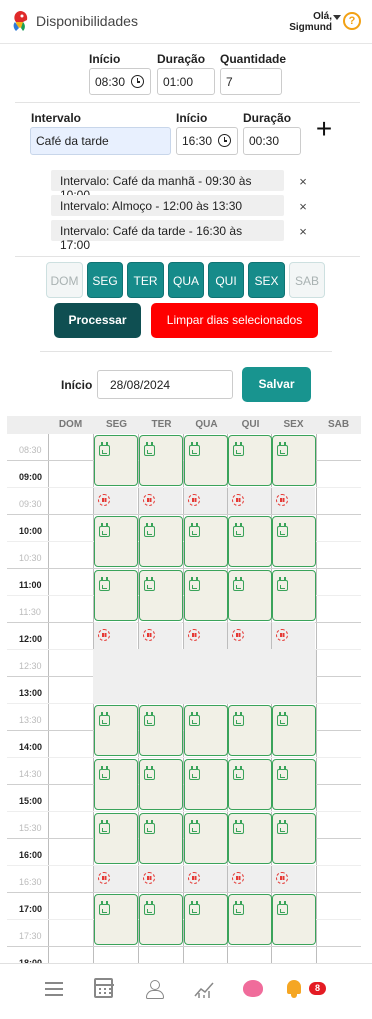 Image resolution: width=372 pixels, height=1019 pixels. I want to click on start-date-input: 28/08/2024, so click(165, 384).